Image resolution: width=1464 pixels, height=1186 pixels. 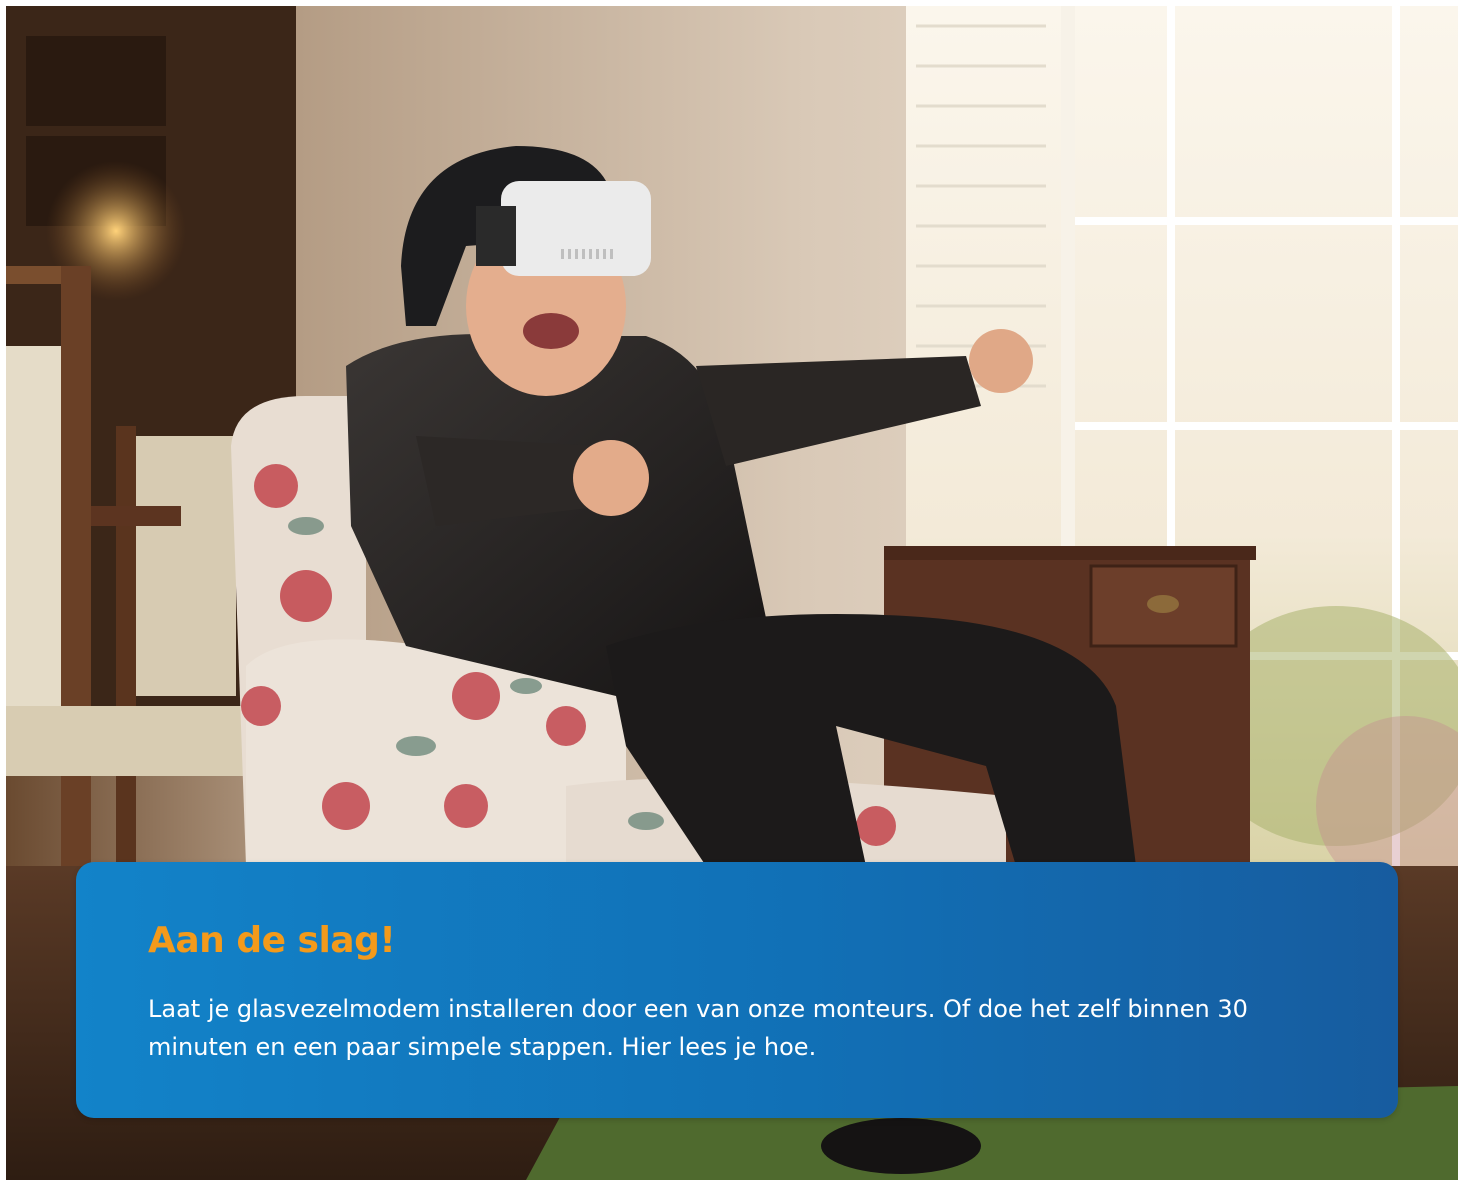 I want to click on card-title: Aan de slag!, so click(x=272, y=940).